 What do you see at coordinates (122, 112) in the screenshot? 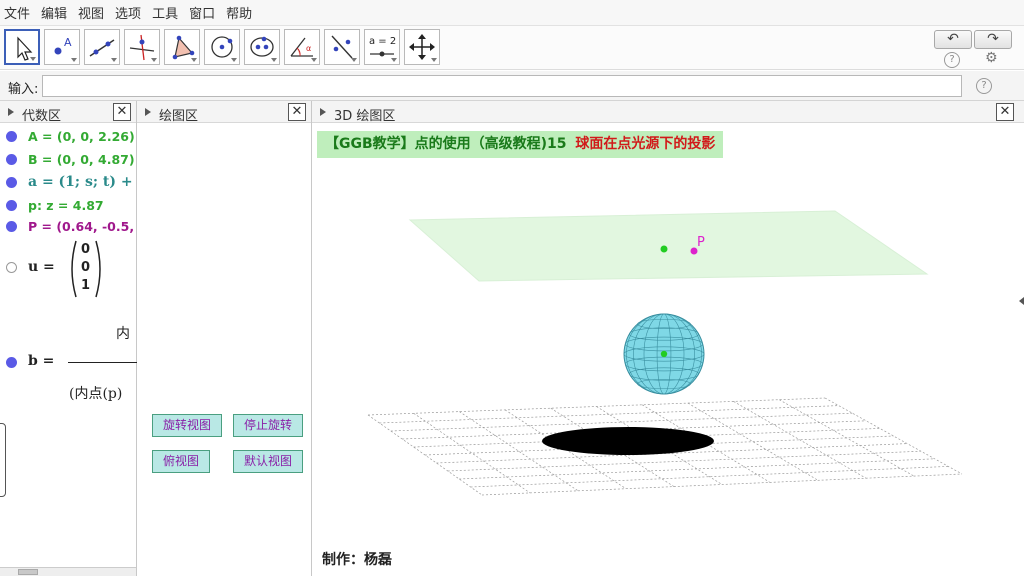
I see `algebra-close-button: ✕` at bounding box center [122, 112].